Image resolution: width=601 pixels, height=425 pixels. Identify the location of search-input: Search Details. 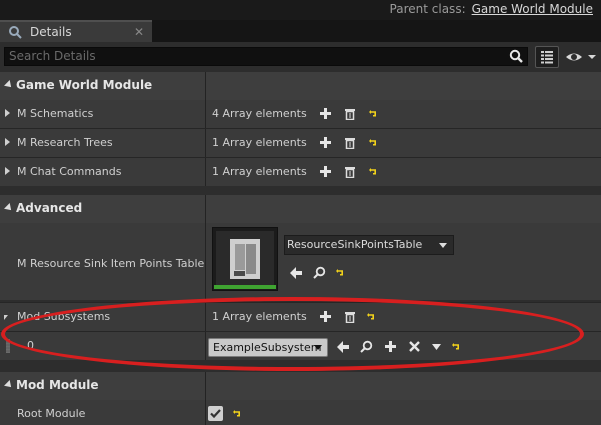
(266, 56).